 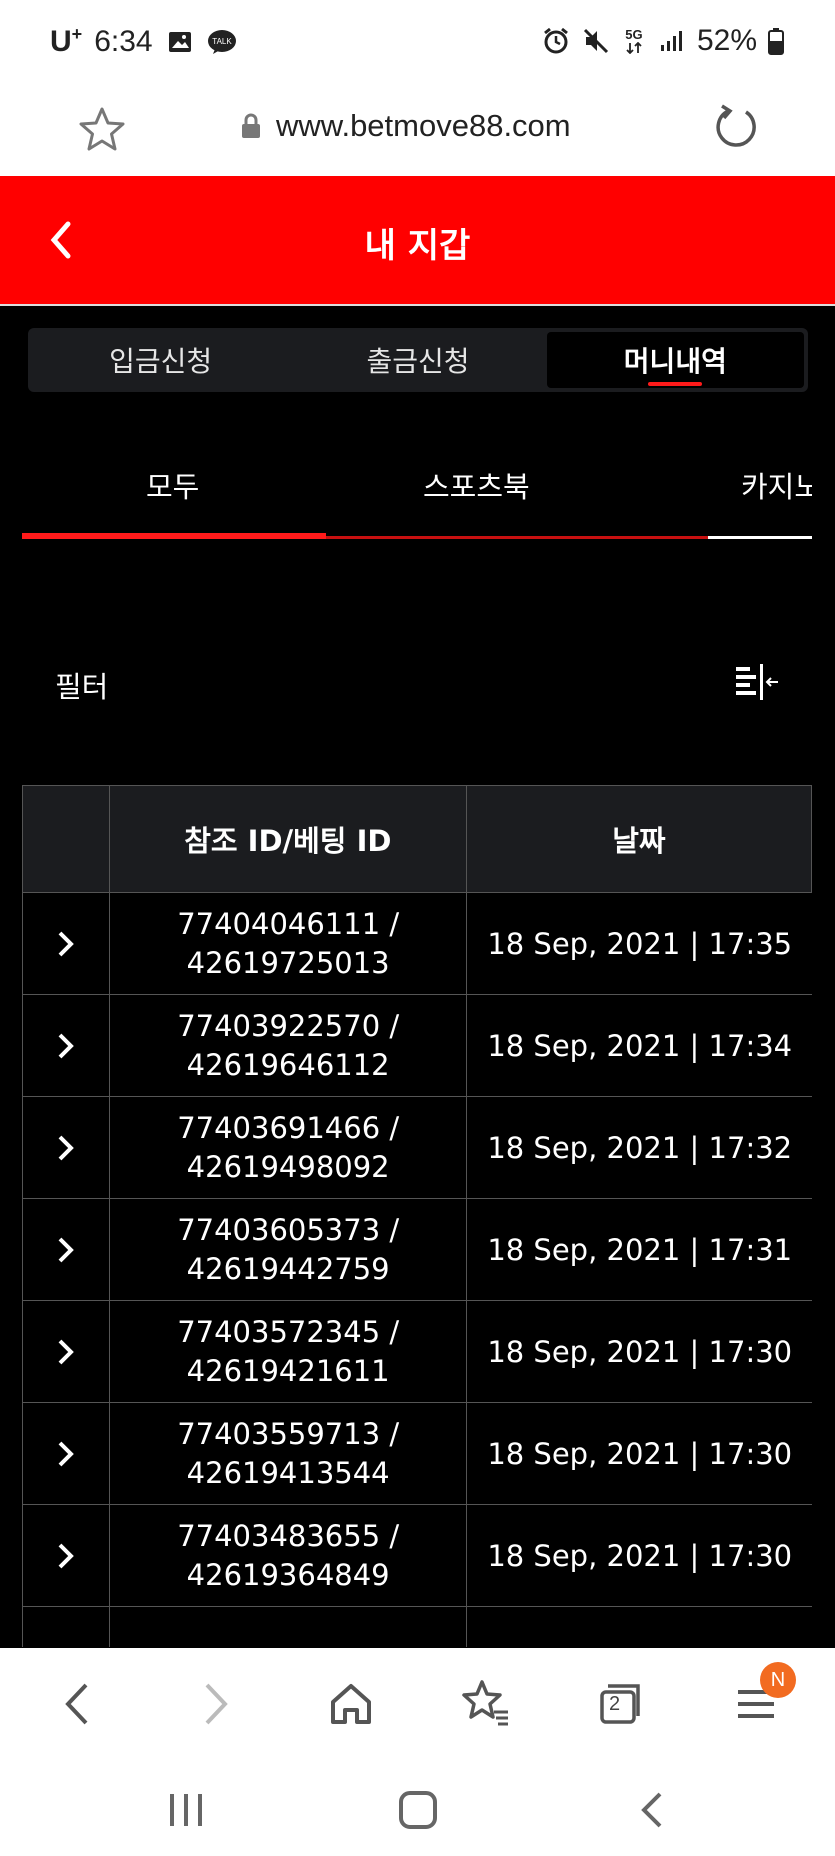 I want to click on page-header: 내 지갑, so click(x=417, y=240).